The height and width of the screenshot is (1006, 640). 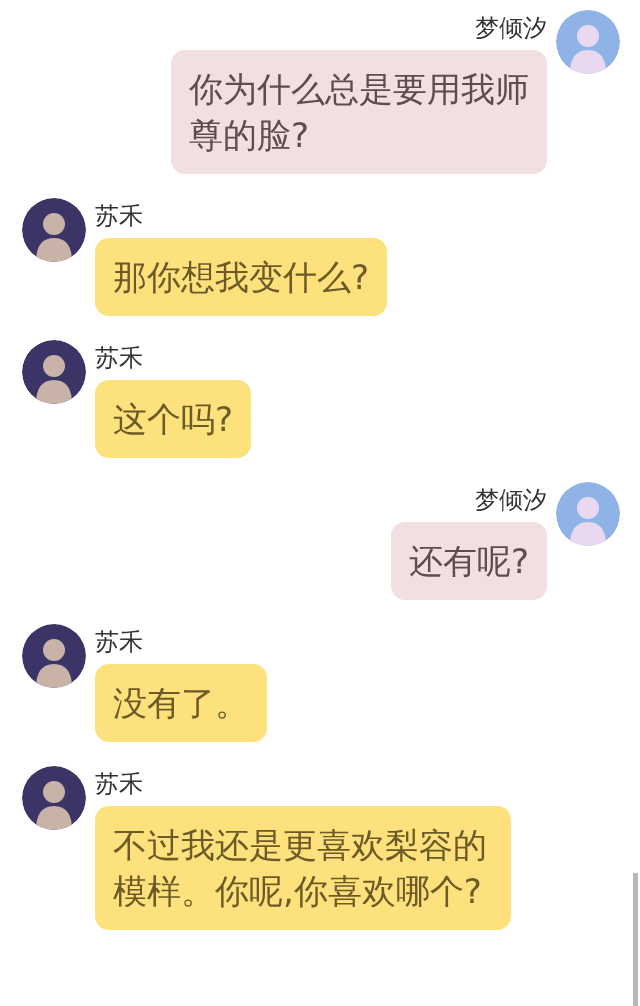 I want to click on message-bubble: 你为什么总是要用我师尊的脸?, so click(x=359, y=112).